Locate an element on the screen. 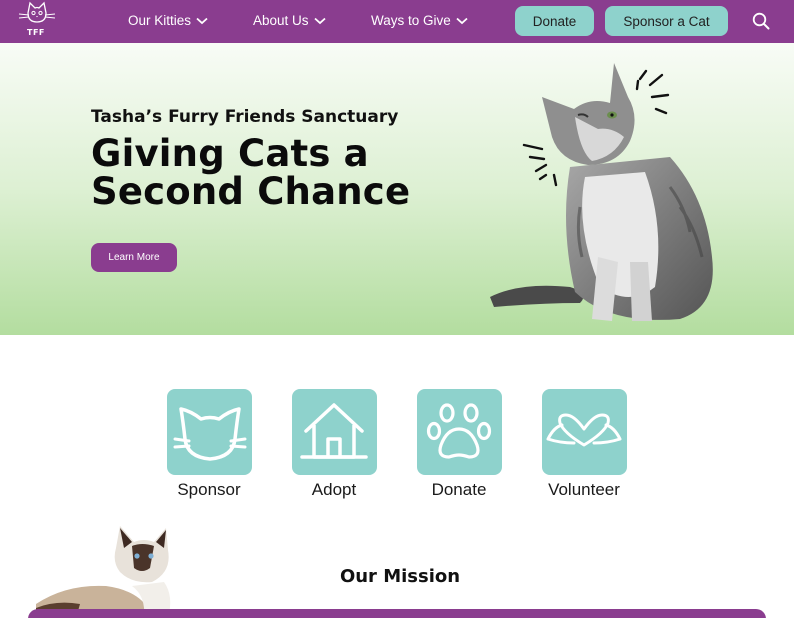  cat-face-icon is located at coordinates (210, 434).